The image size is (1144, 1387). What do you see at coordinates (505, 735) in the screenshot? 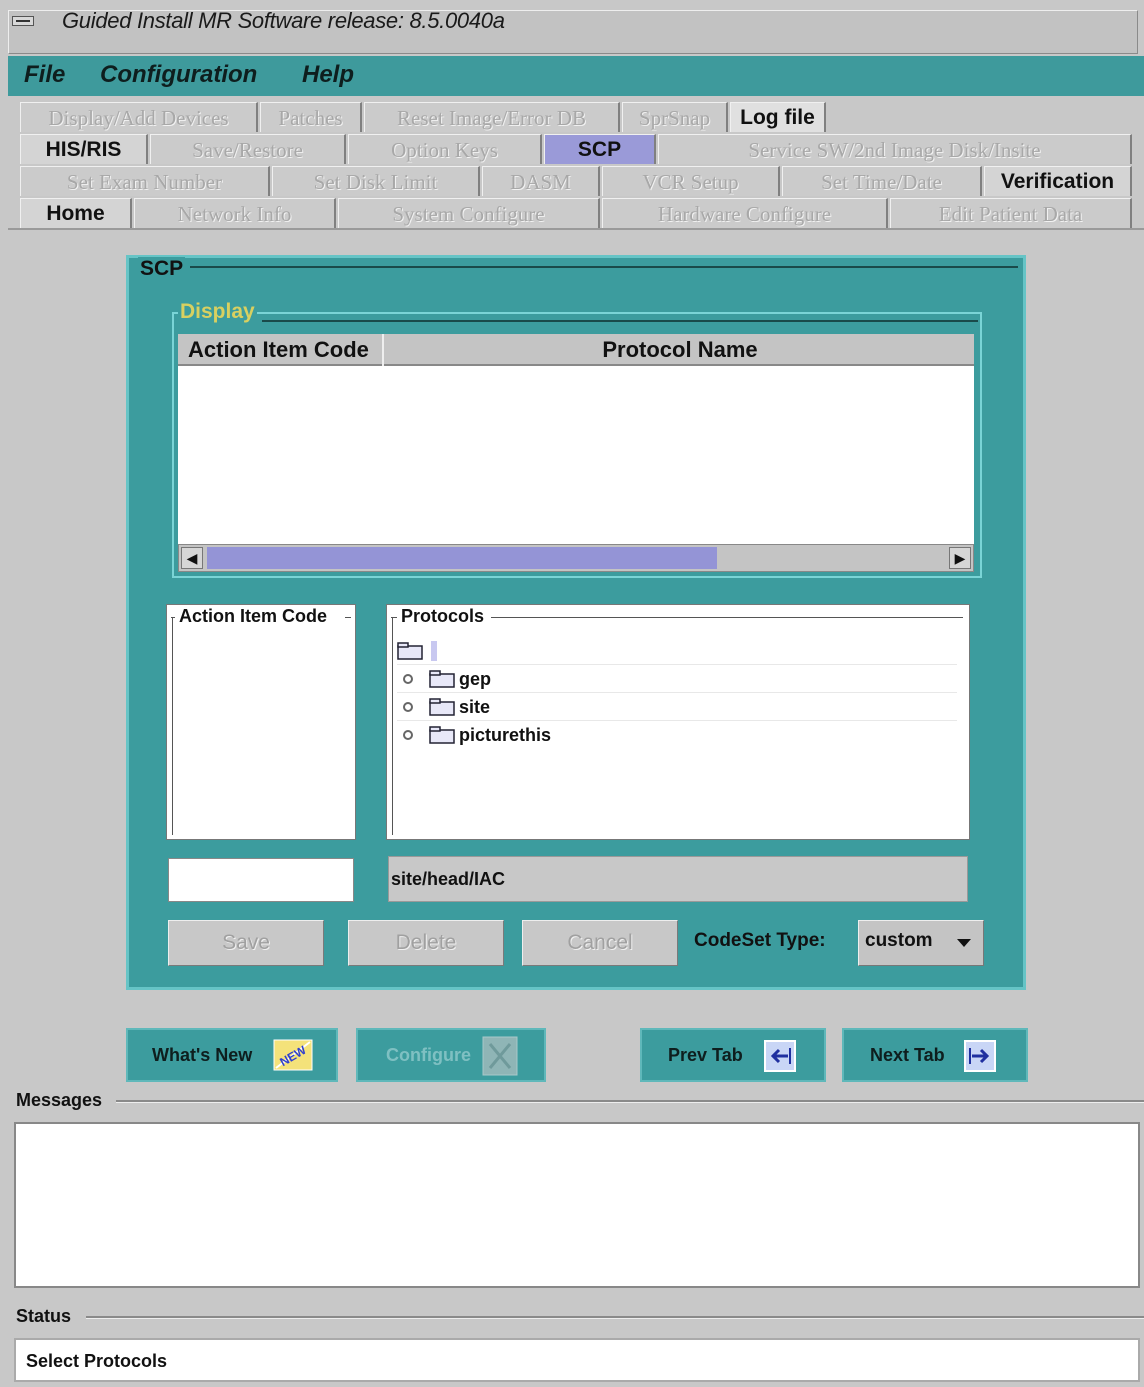
I see `tree-item-label: picturethis` at bounding box center [505, 735].